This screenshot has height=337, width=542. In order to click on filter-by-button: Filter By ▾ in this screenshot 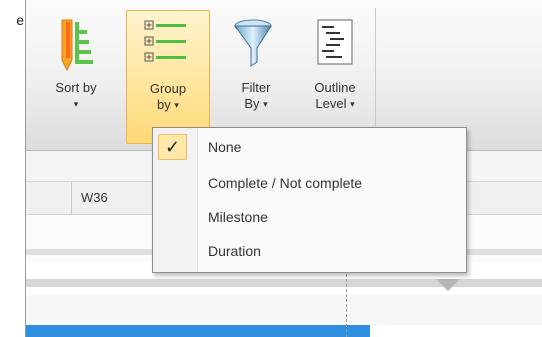, I will do `click(256, 76)`.